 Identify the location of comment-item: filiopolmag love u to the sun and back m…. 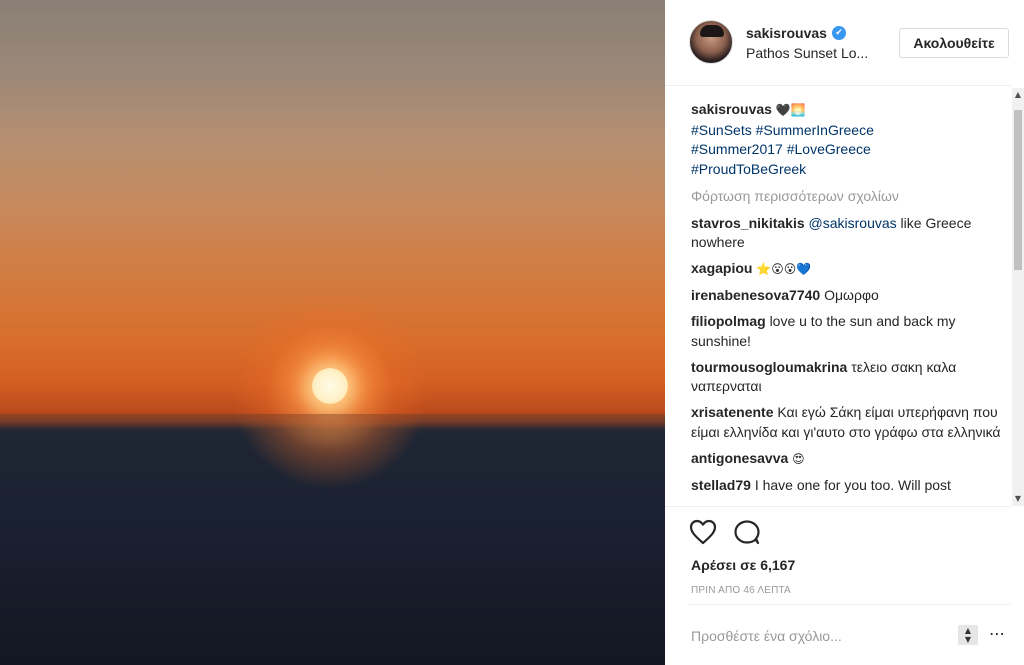
(849, 331).